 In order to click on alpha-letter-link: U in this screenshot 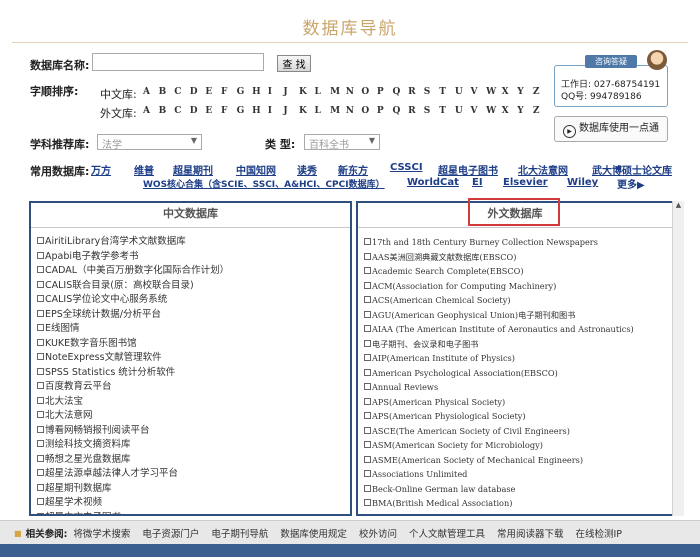, I will do `click(463, 111)`.